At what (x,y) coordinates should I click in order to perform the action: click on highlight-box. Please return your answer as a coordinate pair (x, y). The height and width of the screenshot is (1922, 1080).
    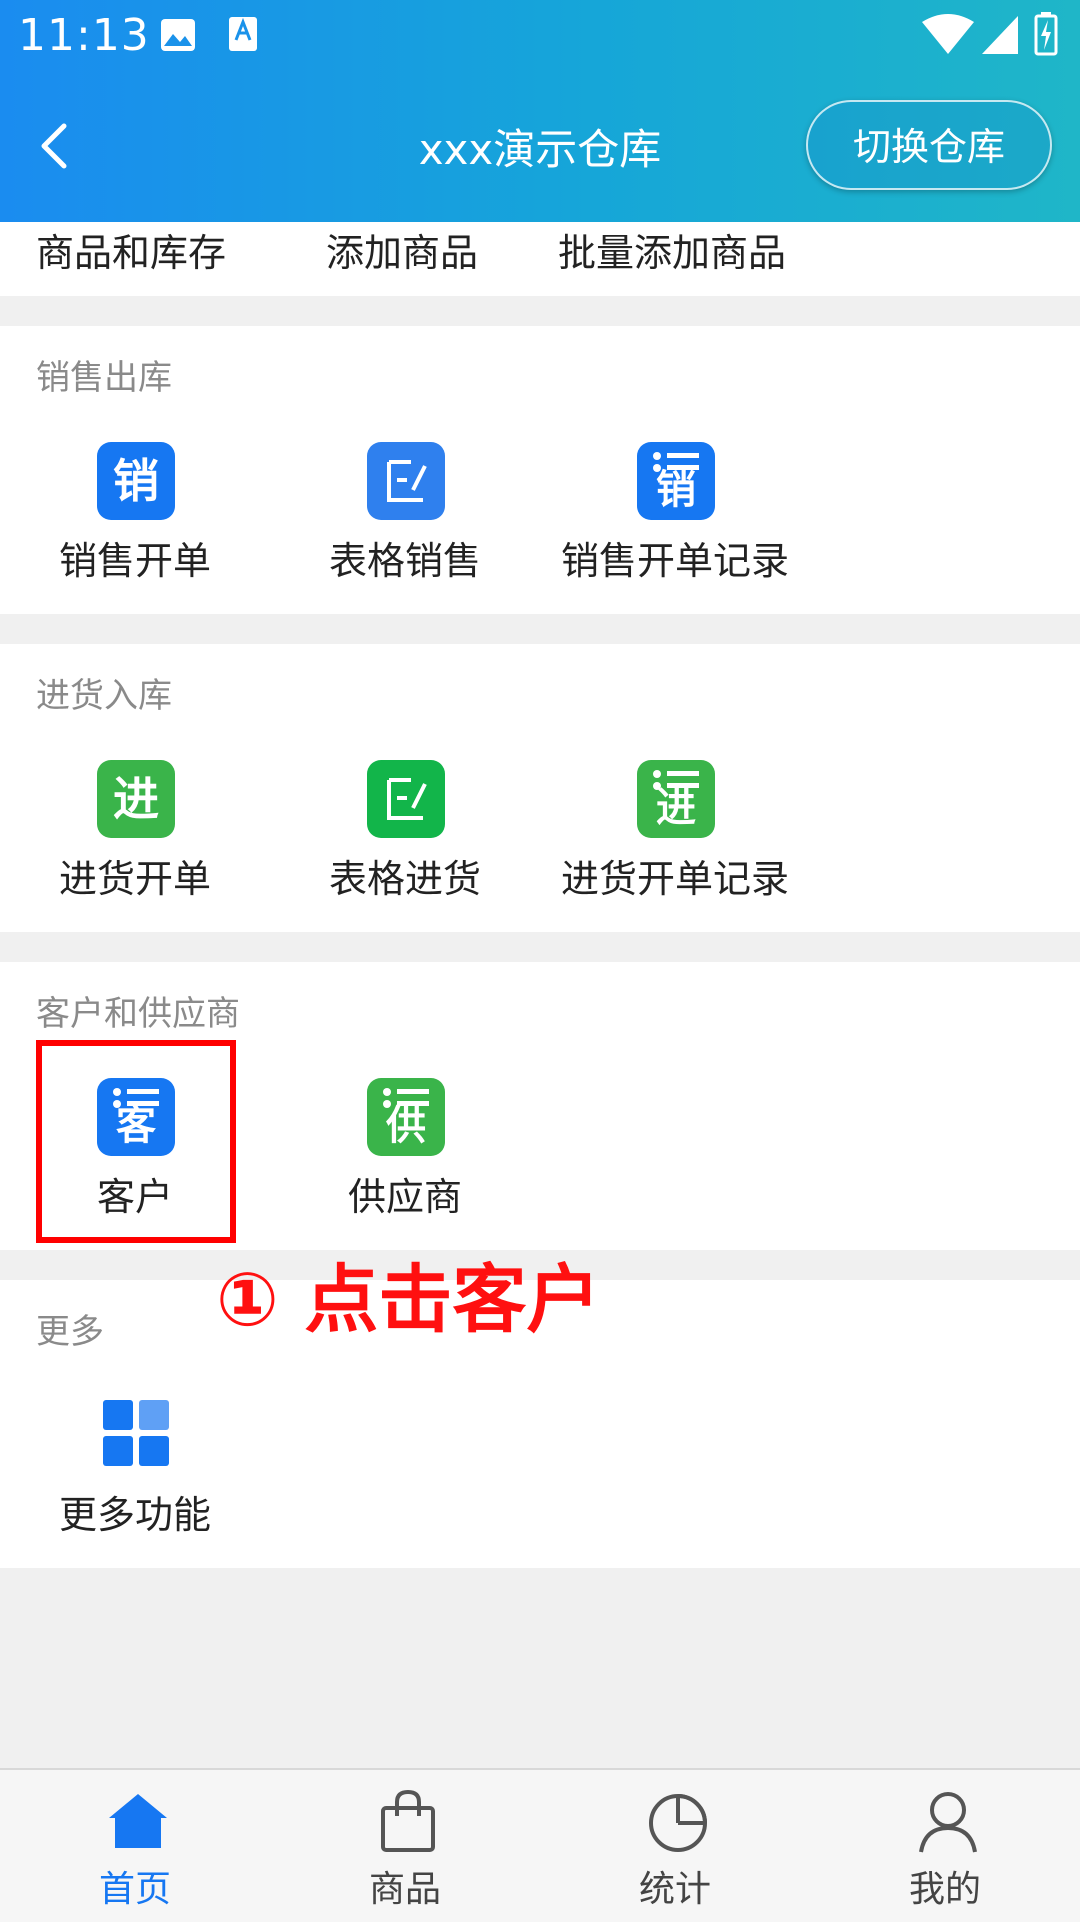
    Looking at the image, I should click on (136, 1141).